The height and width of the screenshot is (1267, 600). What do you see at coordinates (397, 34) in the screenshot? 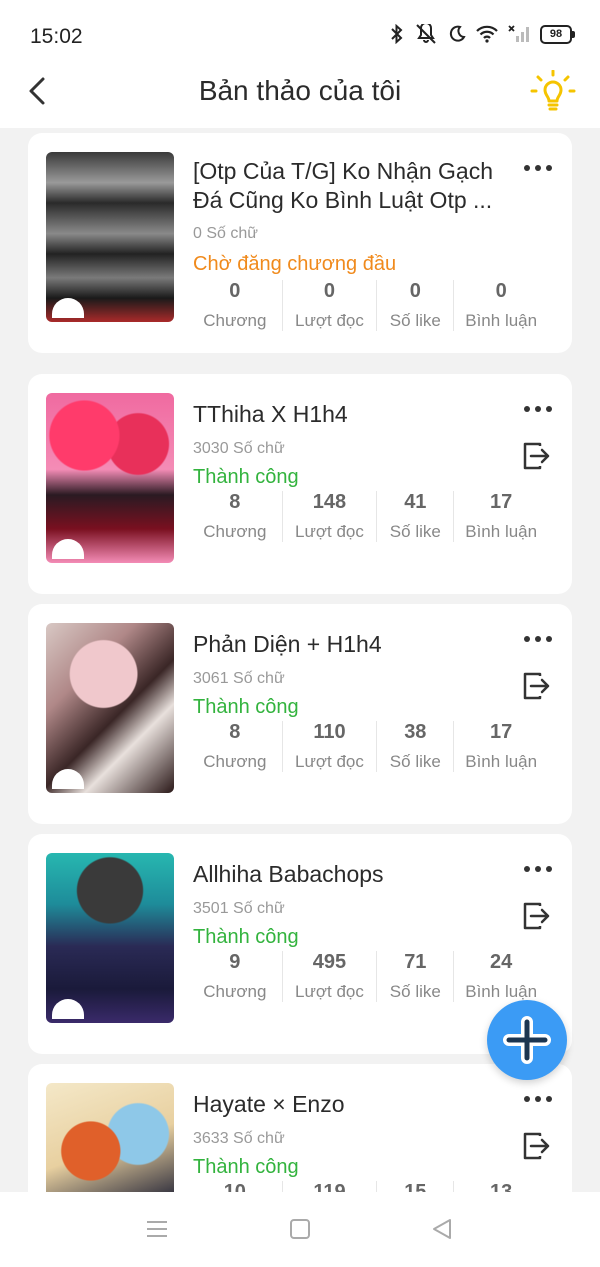
I see `bluetooth-icon` at bounding box center [397, 34].